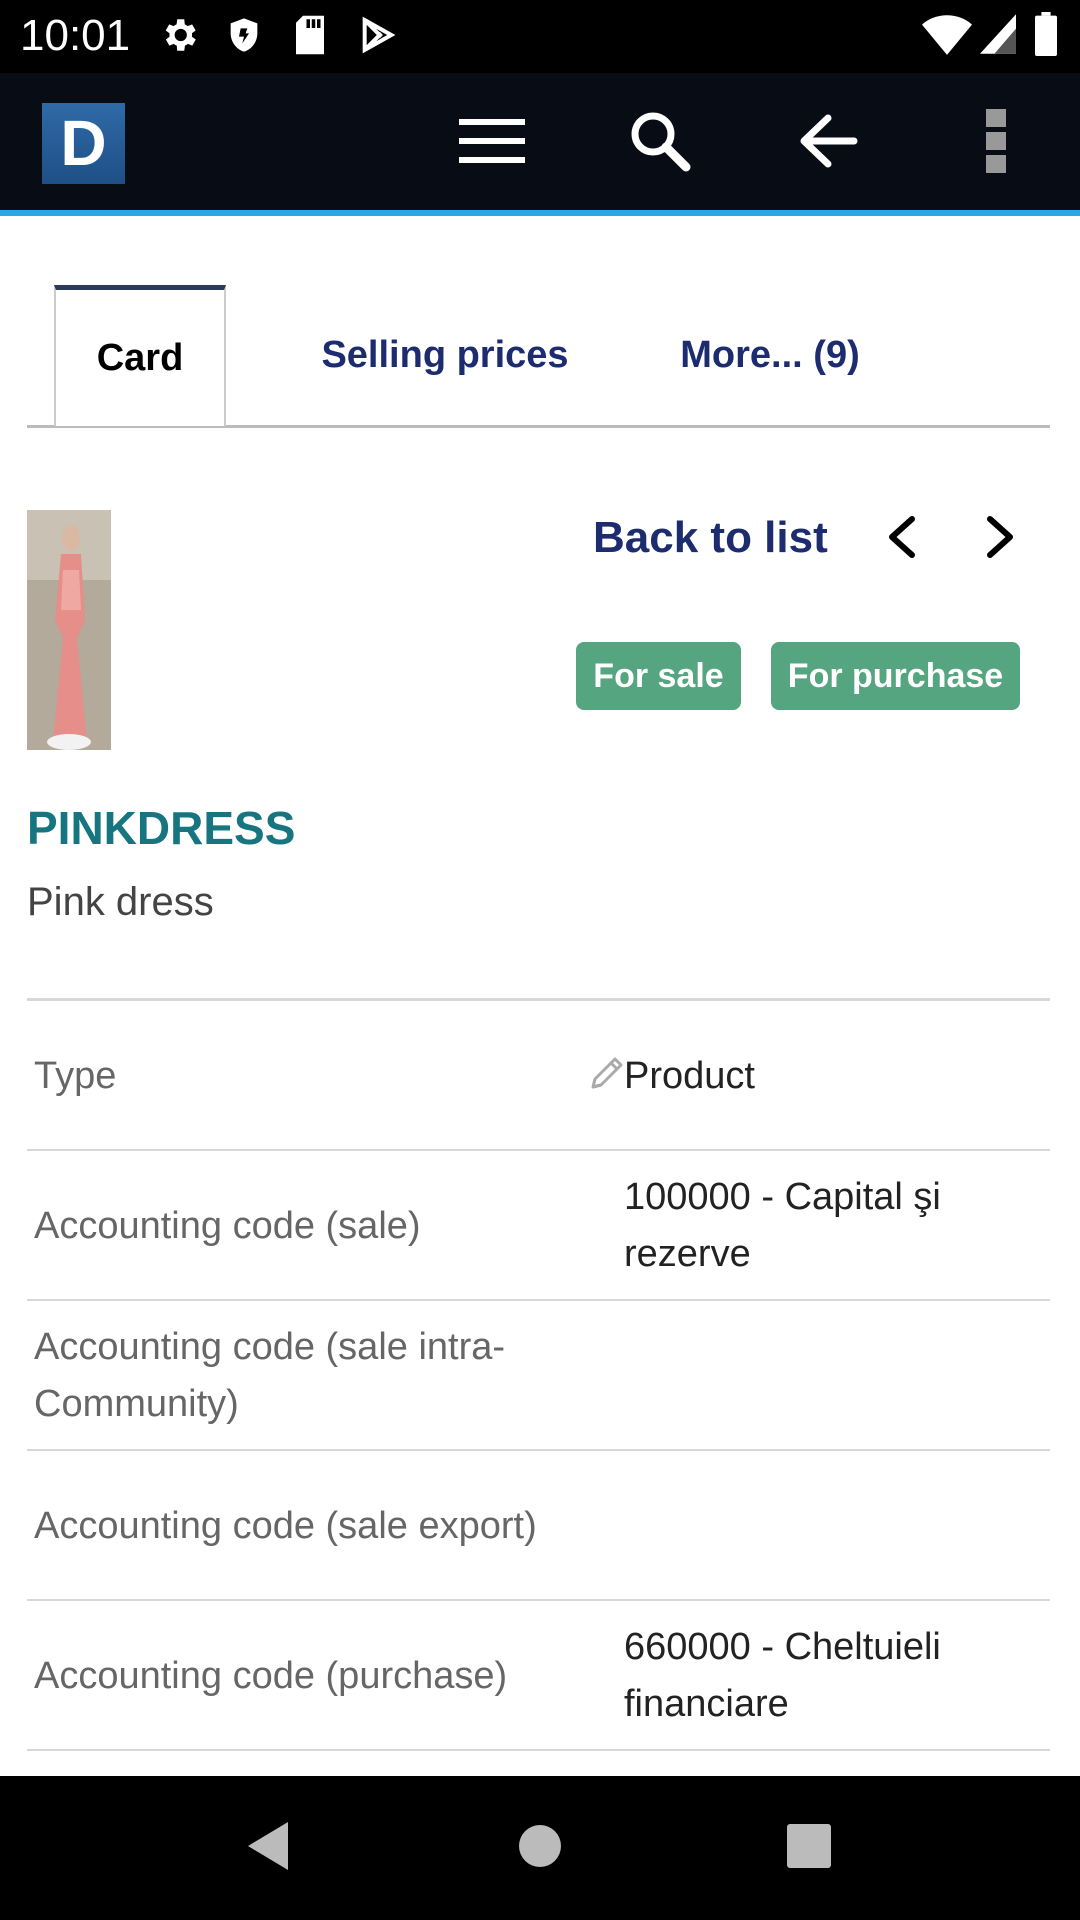 This screenshot has height=1920, width=1080. What do you see at coordinates (998, 36) in the screenshot?
I see `cell-signal-icon` at bounding box center [998, 36].